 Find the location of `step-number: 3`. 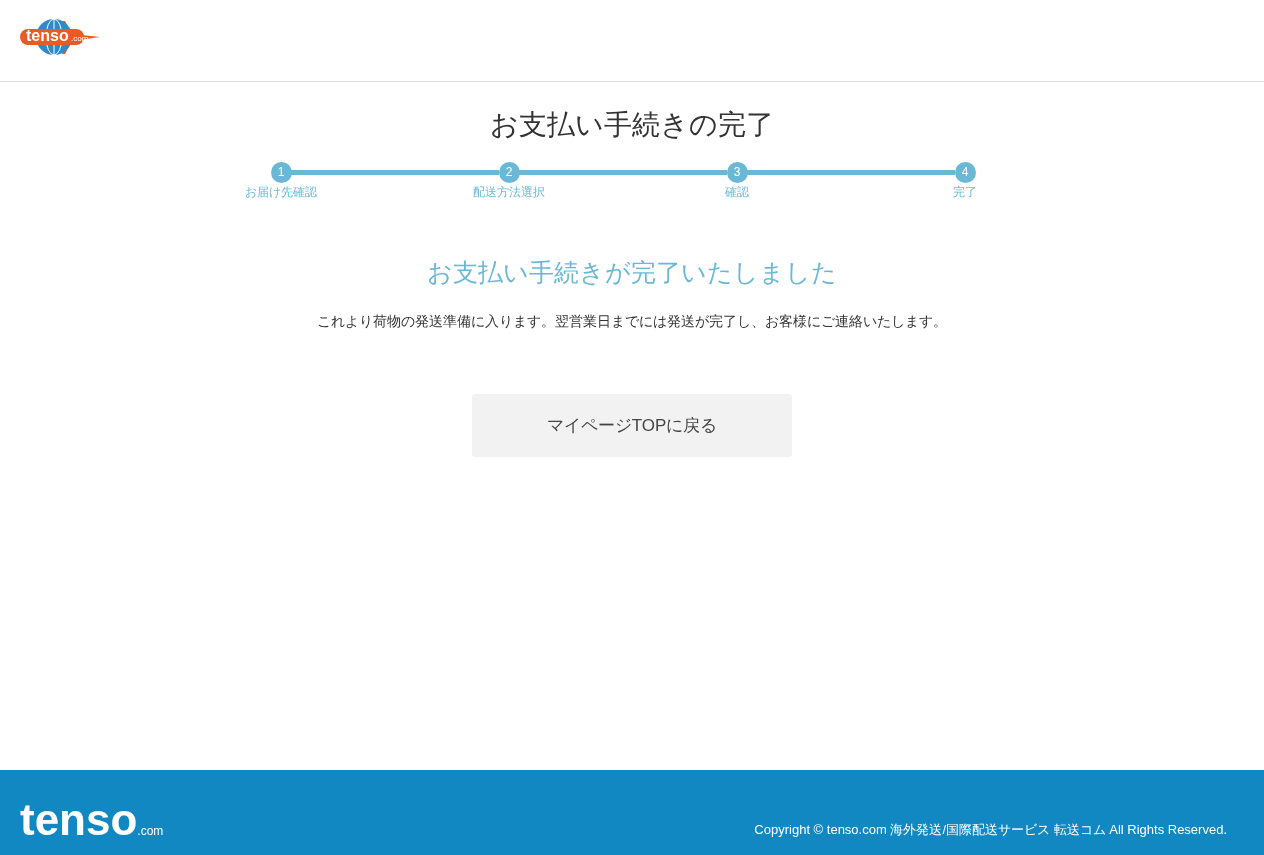

step-number: 3 is located at coordinates (737, 172).